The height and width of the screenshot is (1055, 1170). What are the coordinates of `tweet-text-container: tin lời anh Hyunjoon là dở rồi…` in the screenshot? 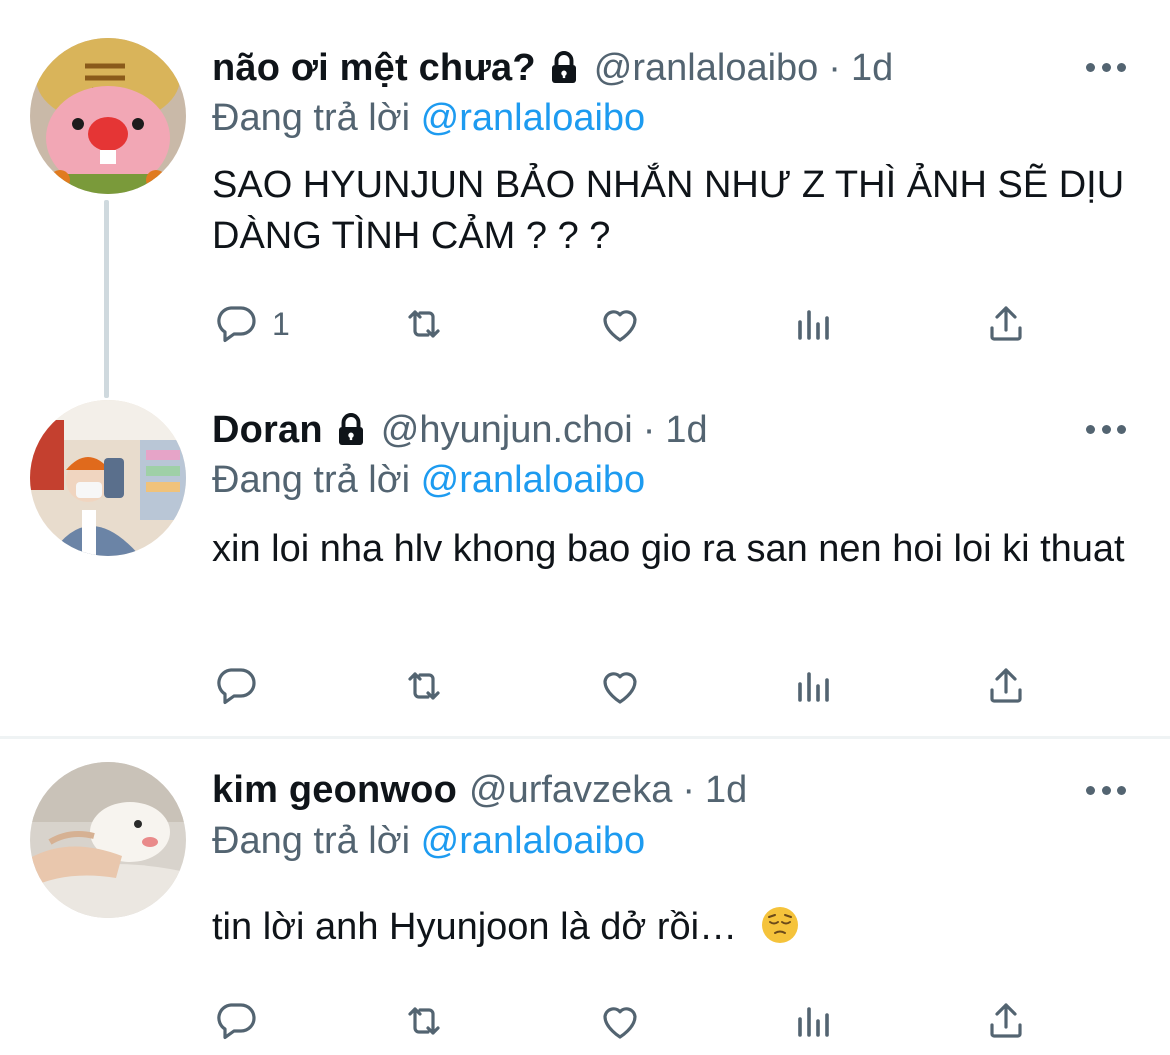 It's located at (672, 927).